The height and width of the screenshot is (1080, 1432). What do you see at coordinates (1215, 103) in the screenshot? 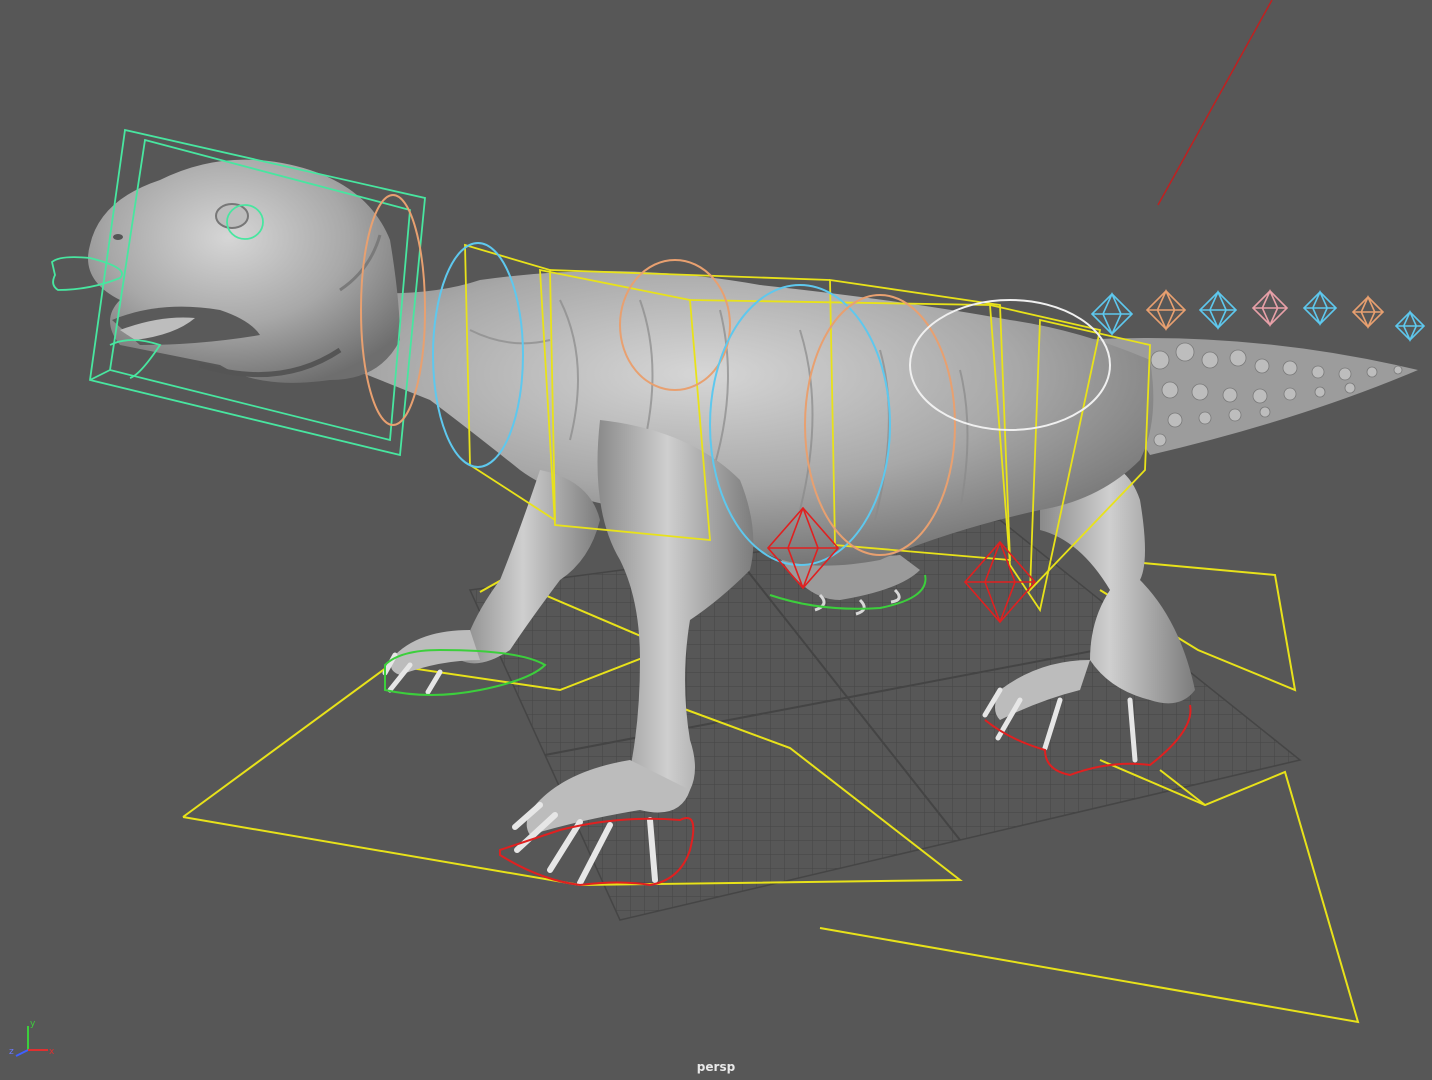
I see `light-direction-line` at bounding box center [1215, 103].